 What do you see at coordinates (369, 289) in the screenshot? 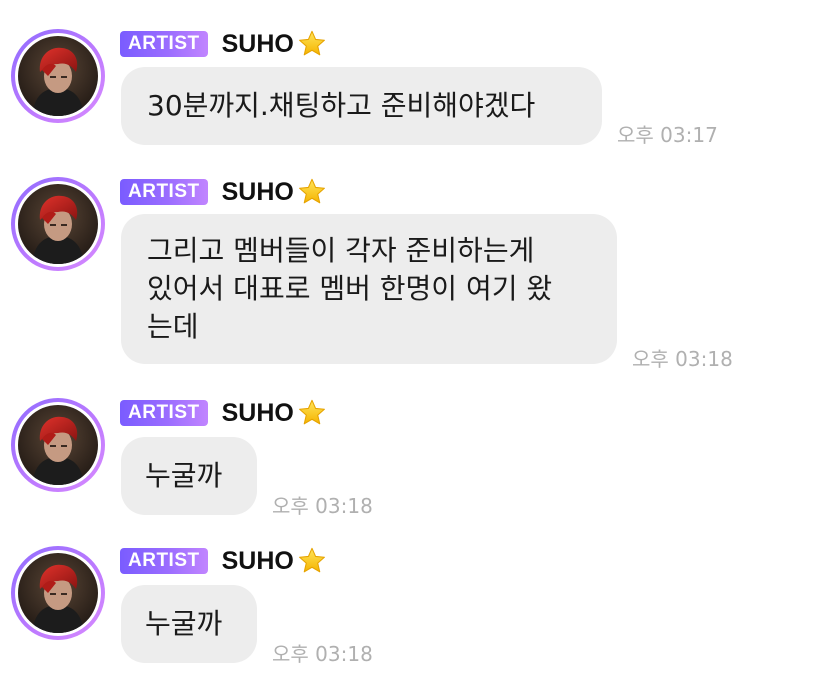
I see `message-bubble: 그리고 멤버들이 각자 준비하는게 있어서 대표로 멤버 한명이 여기 왔 는데` at bounding box center [369, 289].